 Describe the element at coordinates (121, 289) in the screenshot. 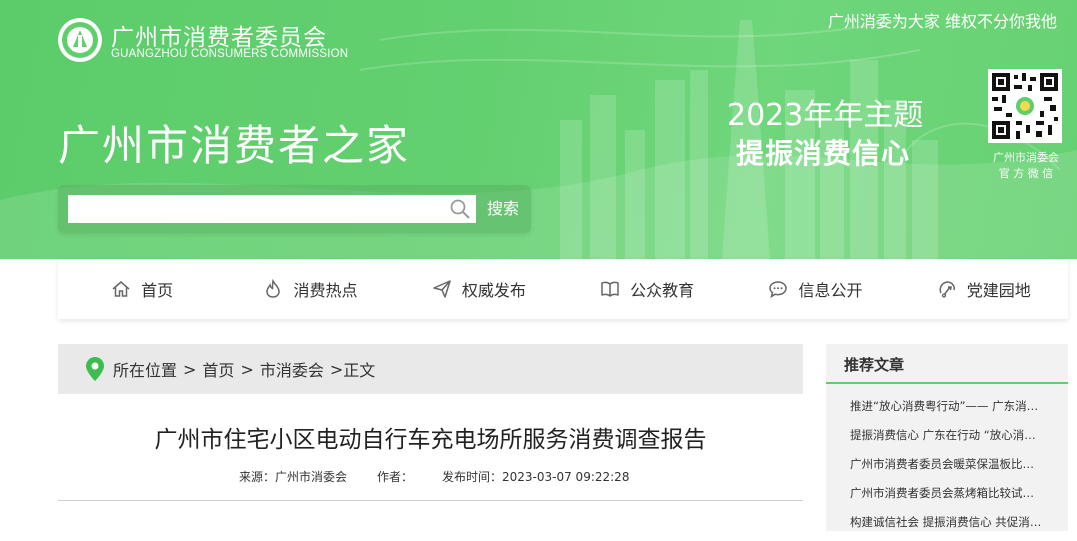

I see `home-icon` at that location.